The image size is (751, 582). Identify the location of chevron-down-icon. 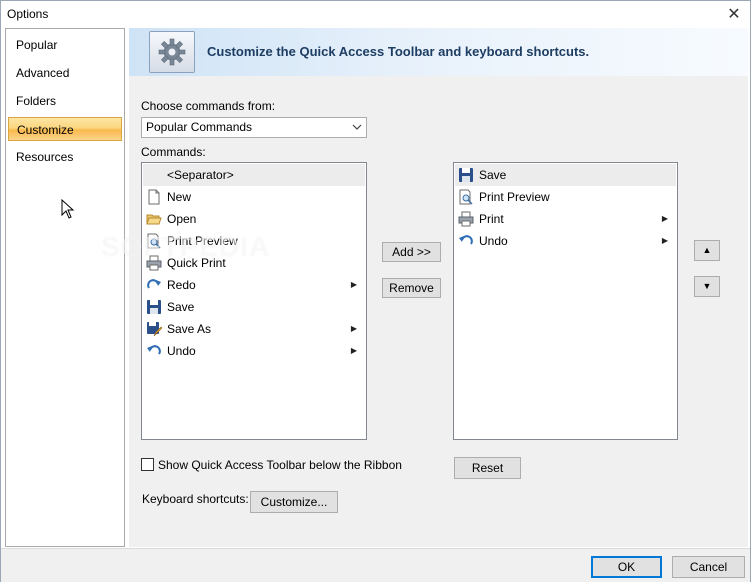
(357, 131).